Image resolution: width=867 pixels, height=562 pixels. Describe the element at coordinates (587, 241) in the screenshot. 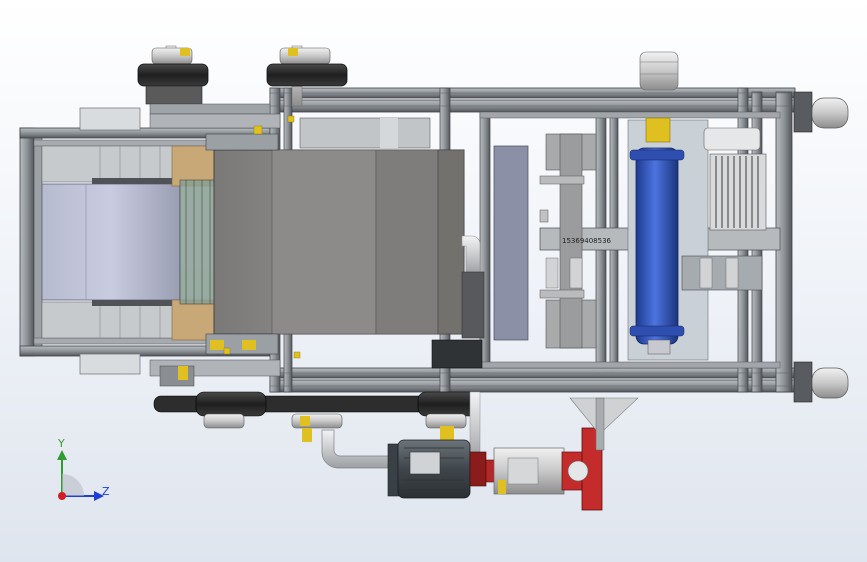

I see `part-number-label: 15369408536` at that location.